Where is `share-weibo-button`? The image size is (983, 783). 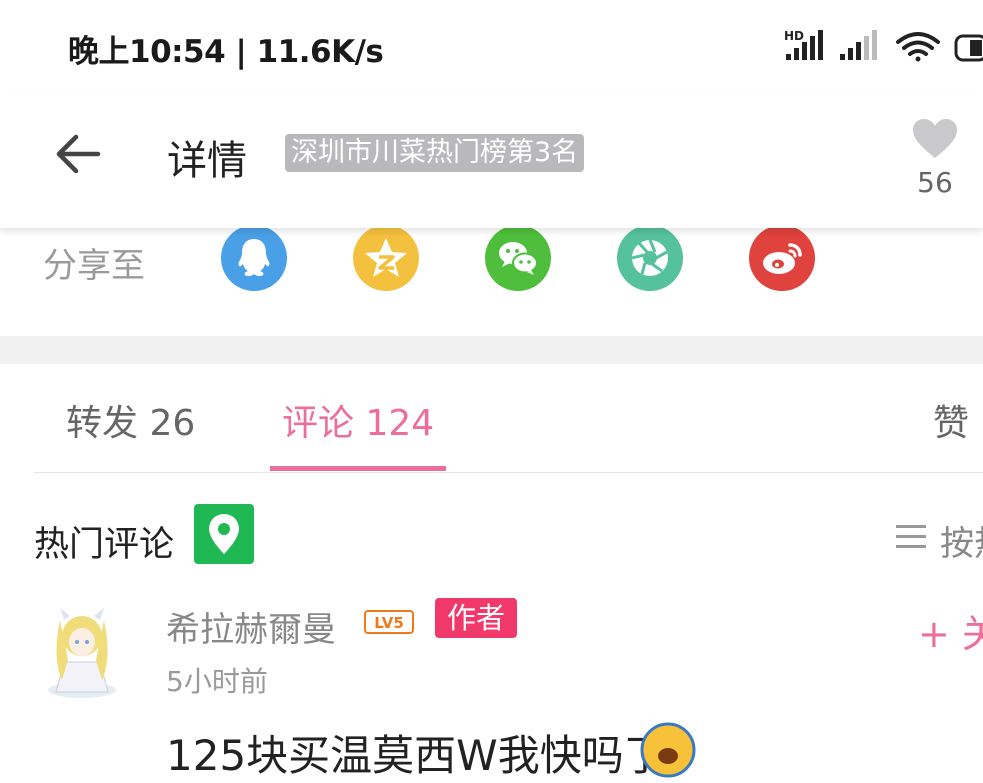 share-weibo-button is located at coordinates (782, 258).